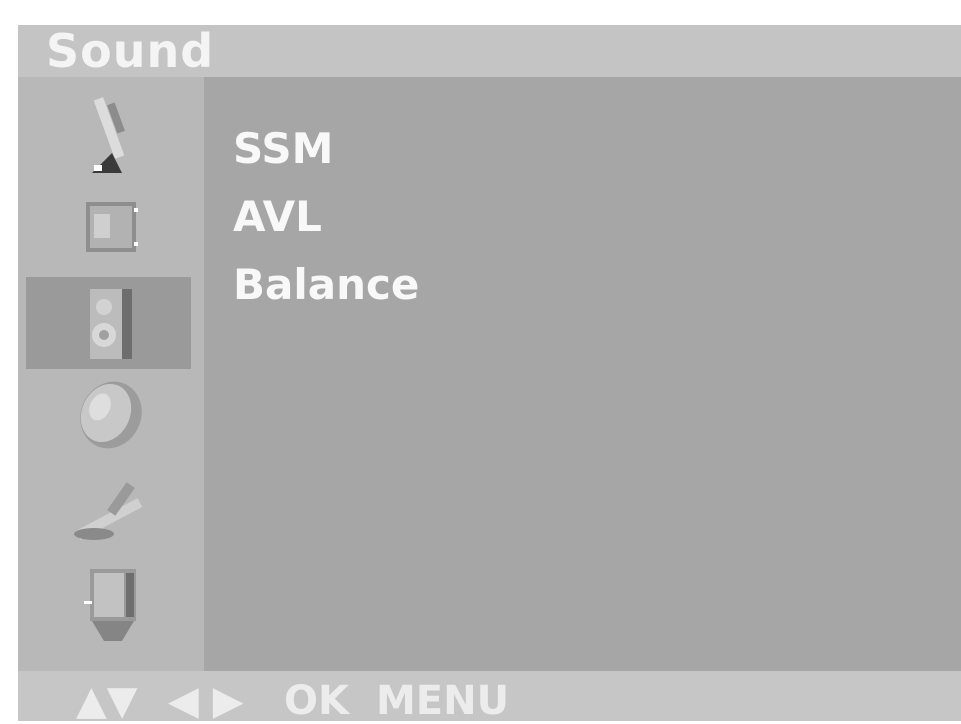  Describe the element at coordinates (107, 511) in the screenshot. I see `wrench-tool-icon` at that location.